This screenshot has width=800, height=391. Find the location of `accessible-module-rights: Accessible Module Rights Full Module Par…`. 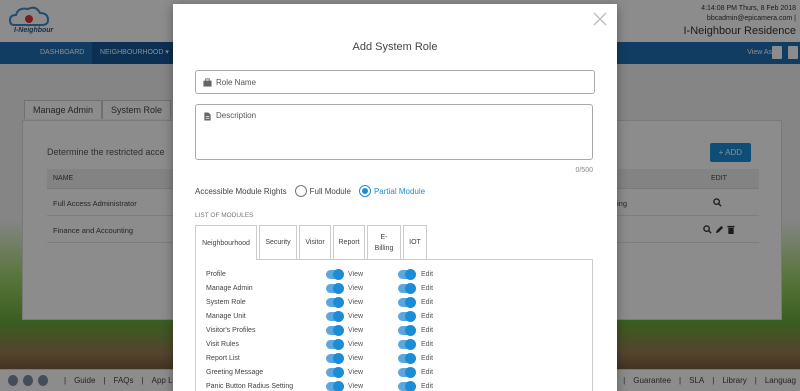

accessible-module-rights: Accessible Module Rights Full Module Par… is located at coordinates (310, 191).